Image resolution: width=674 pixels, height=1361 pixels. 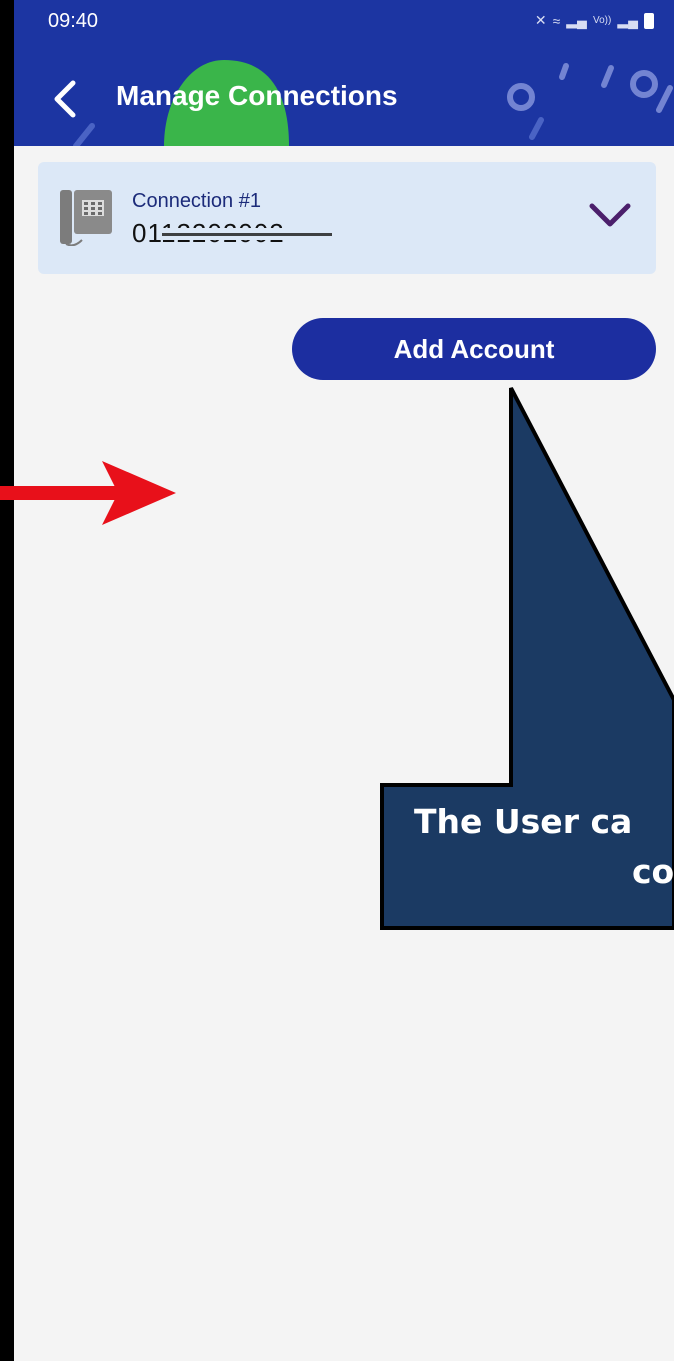 What do you see at coordinates (556, 20) in the screenshot?
I see `wifi-icon: ≈` at bounding box center [556, 20].